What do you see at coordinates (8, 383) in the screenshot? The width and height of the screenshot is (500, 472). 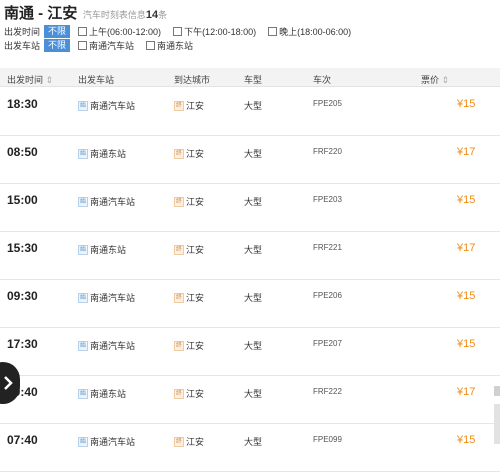 I see `chevron-right-icon` at bounding box center [8, 383].